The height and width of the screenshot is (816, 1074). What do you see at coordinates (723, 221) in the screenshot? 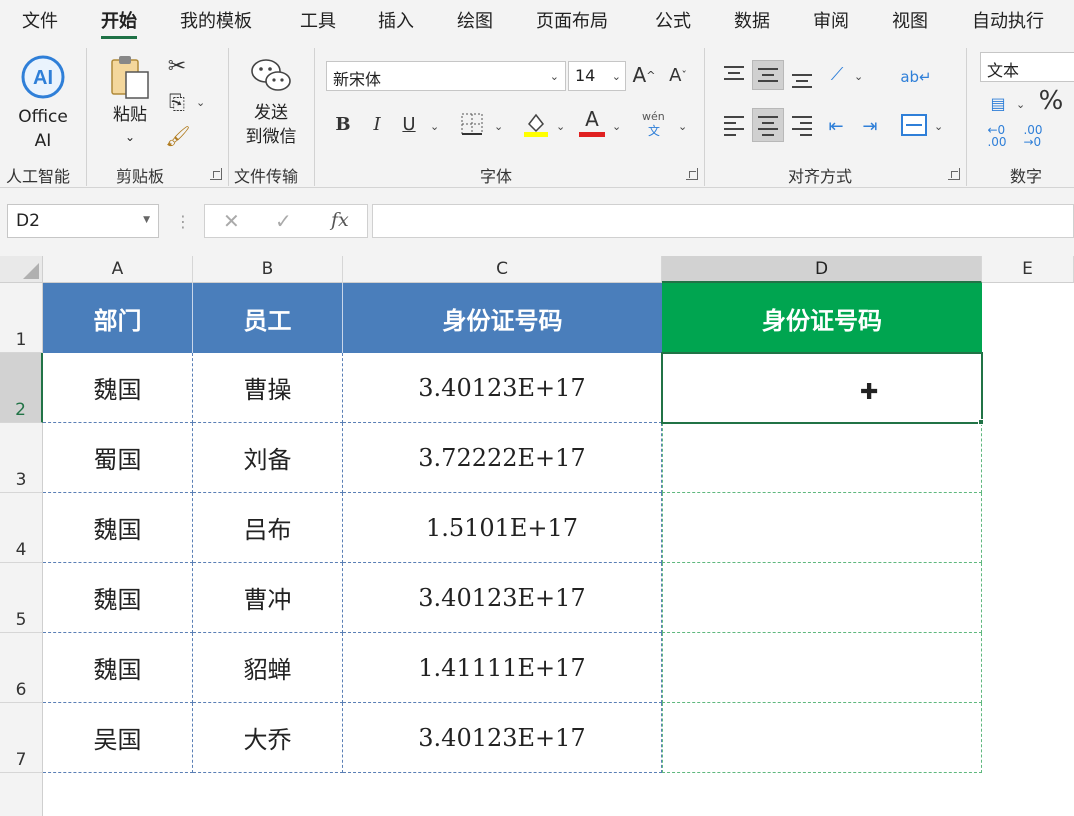
I see `formula-input` at bounding box center [723, 221].